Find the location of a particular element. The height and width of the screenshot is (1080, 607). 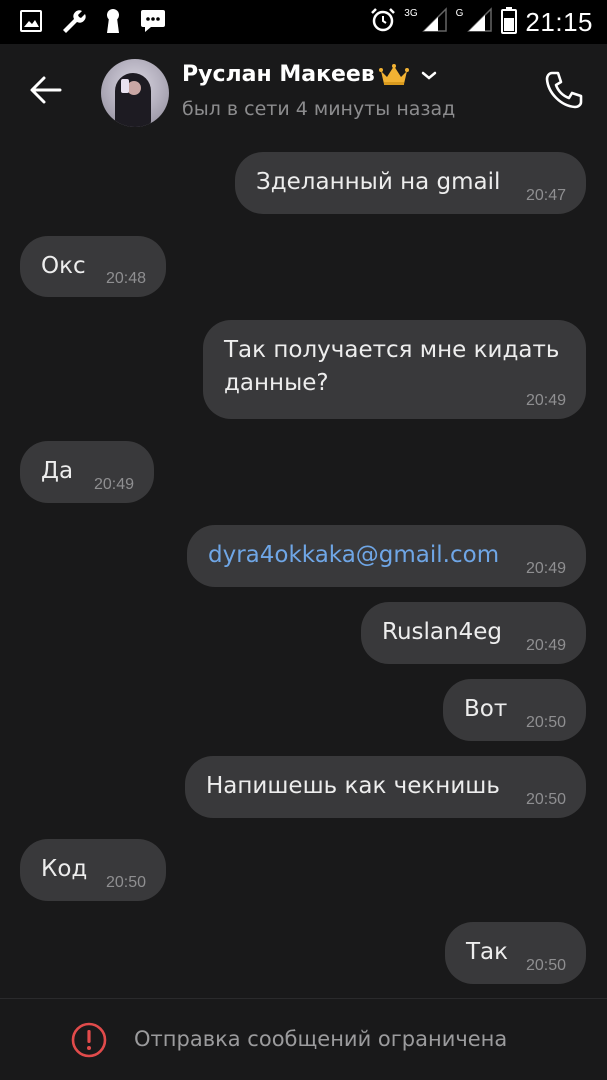

clock-time: 21:15 is located at coordinates (559, 21).